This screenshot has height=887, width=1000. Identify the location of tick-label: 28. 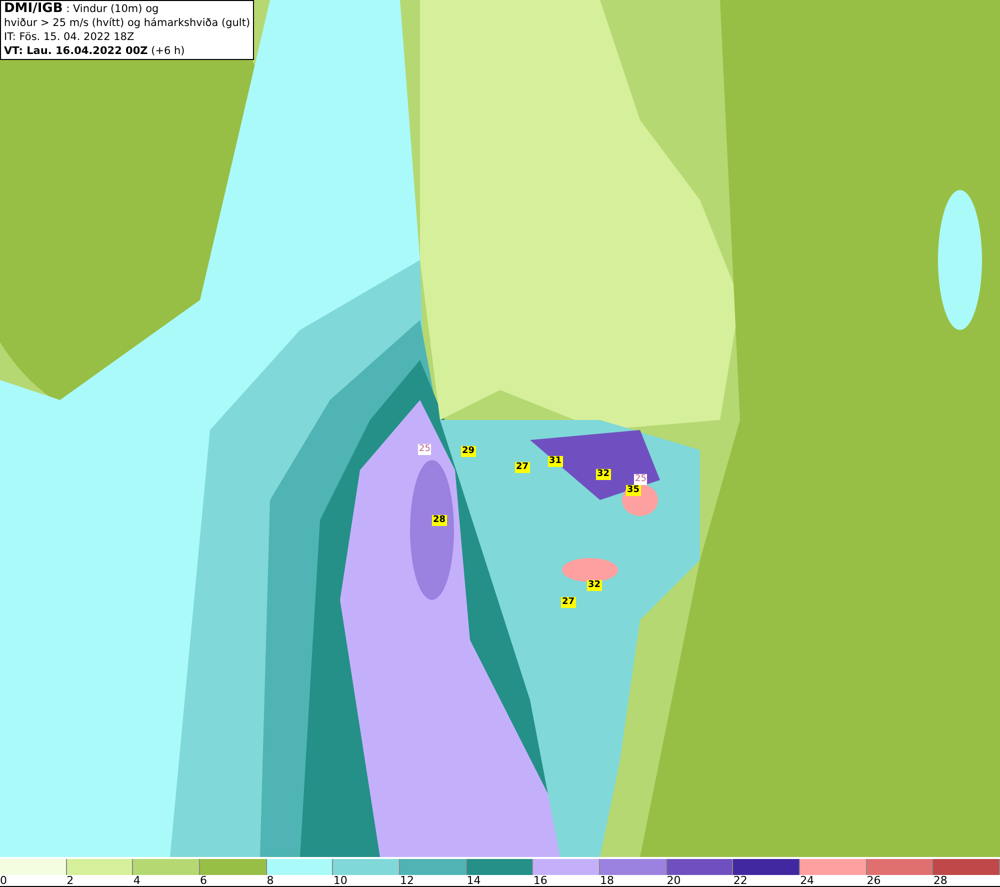
(940, 880).